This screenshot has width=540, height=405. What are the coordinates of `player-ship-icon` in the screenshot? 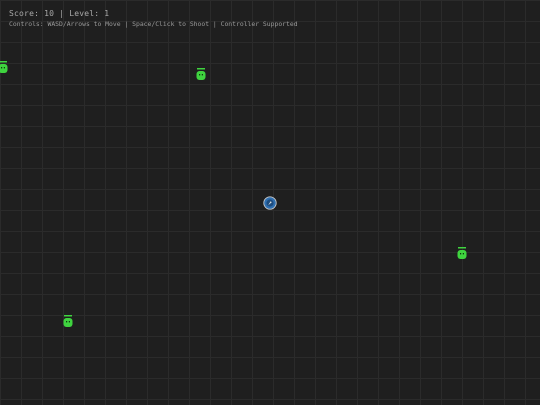 It's located at (270, 203).